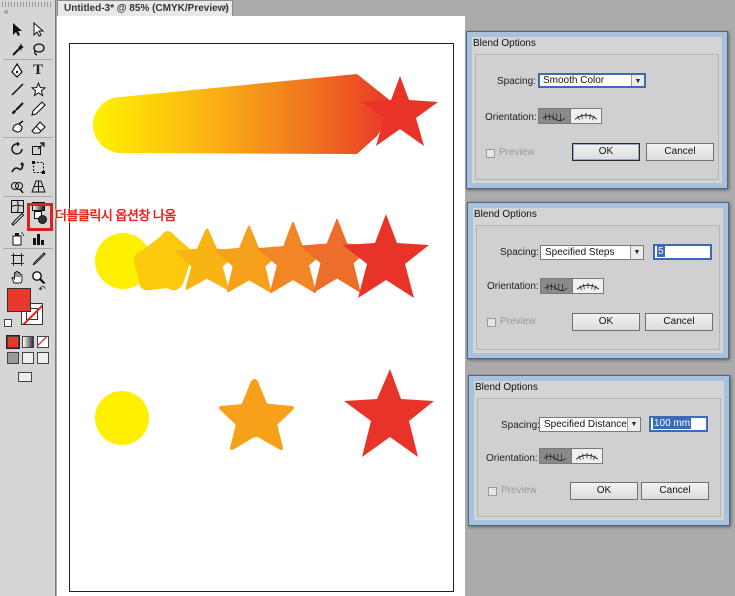  Describe the element at coordinates (682, 252) in the screenshot. I see `steps-input: 5` at that location.